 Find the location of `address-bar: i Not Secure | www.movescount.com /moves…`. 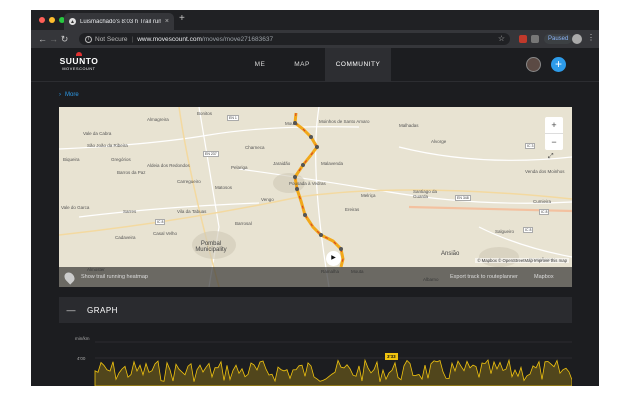

address-bar: i Not Secure | www.movescount.com /moves… is located at coordinates (294, 39).